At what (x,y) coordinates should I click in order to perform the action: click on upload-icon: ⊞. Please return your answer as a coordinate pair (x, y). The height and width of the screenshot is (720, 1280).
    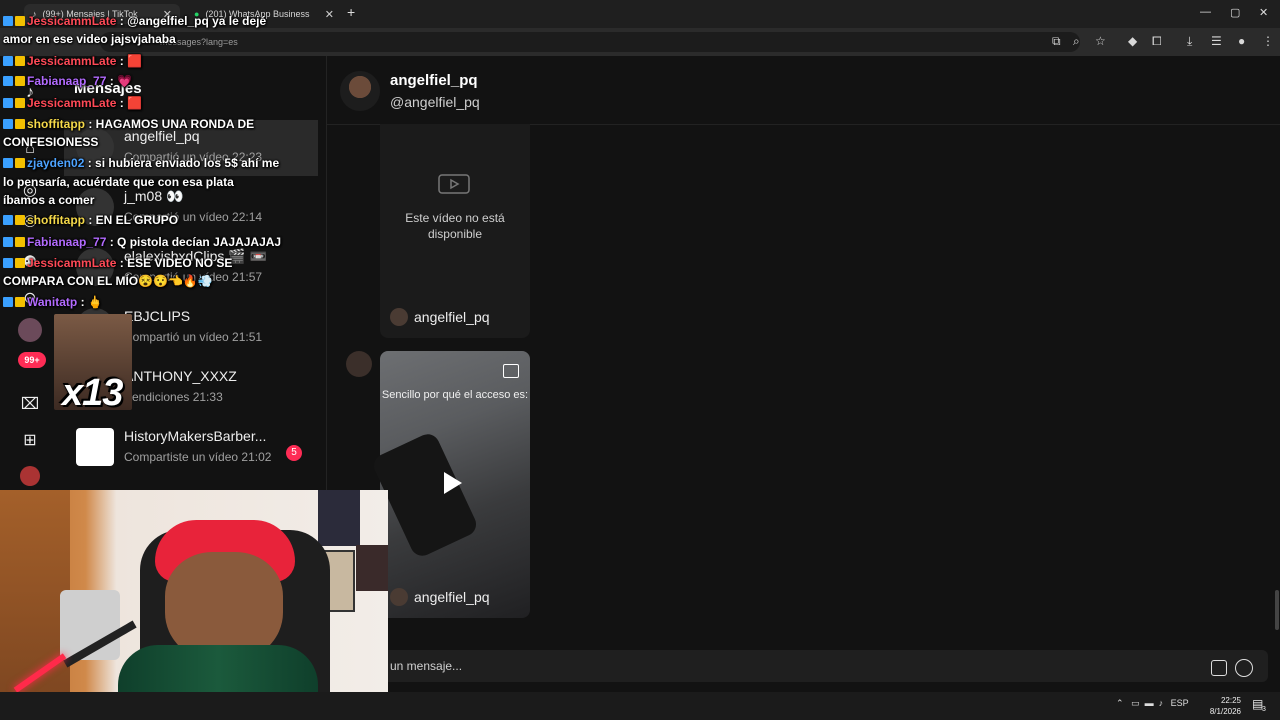
    Looking at the image, I should click on (30, 440).